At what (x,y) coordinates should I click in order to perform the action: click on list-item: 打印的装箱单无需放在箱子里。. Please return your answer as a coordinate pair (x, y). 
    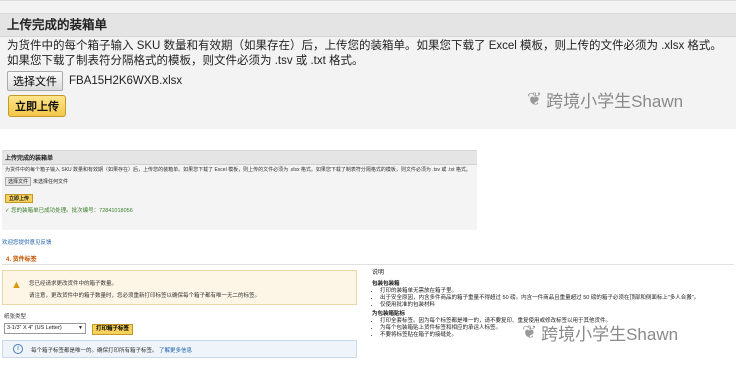
    Looking at the image, I should click on (557, 291).